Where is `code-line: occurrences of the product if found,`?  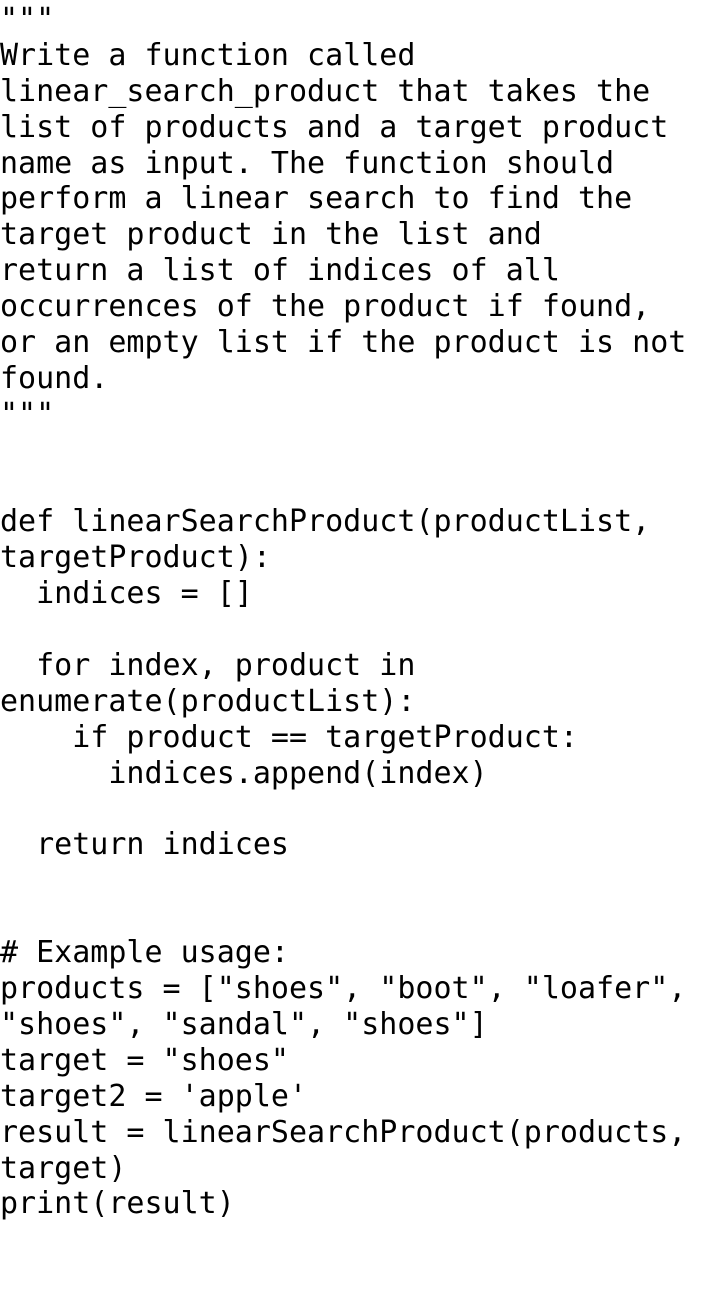 code-line: occurrences of the product if found, is located at coordinates (325, 307).